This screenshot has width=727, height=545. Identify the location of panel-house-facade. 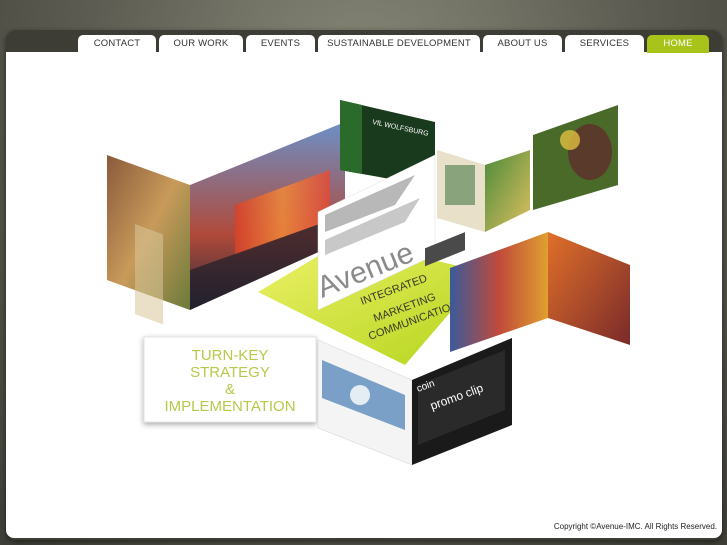
(460, 185).